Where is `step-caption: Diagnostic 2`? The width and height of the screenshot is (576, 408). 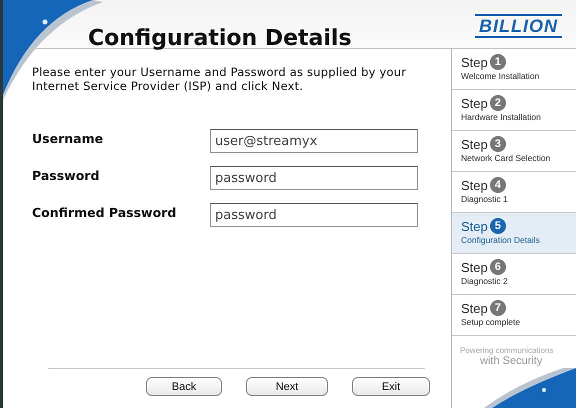
step-caption: Diagnostic 2 is located at coordinates (485, 281).